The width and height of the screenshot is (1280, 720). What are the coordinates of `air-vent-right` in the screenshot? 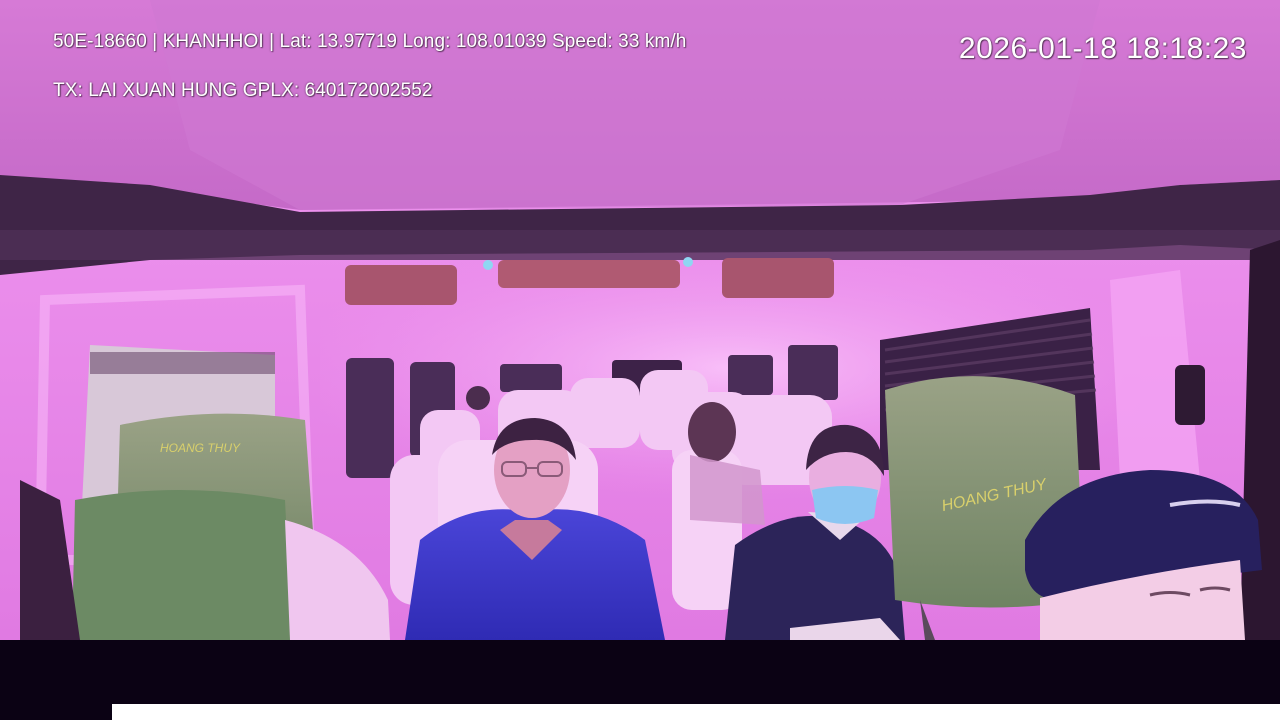 It's located at (778, 278).